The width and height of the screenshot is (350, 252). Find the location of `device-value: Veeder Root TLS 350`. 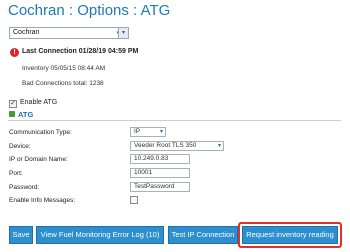

device-value: Veeder Root TLS 350 is located at coordinates (165, 145).